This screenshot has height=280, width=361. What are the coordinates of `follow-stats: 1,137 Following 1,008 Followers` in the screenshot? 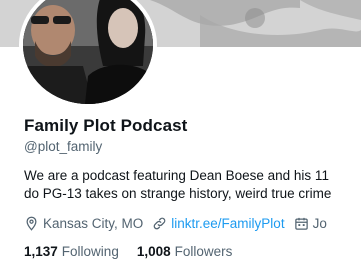 It's located at (137, 251).